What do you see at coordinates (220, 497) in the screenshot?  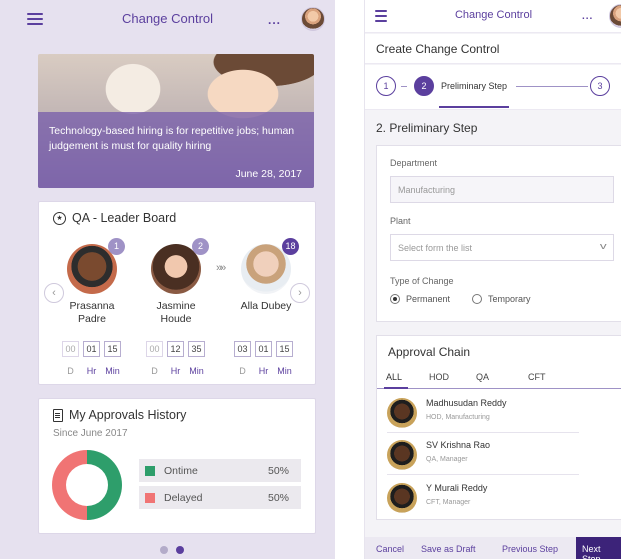 I see `legend-delayed: Delayed 50%` at bounding box center [220, 497].